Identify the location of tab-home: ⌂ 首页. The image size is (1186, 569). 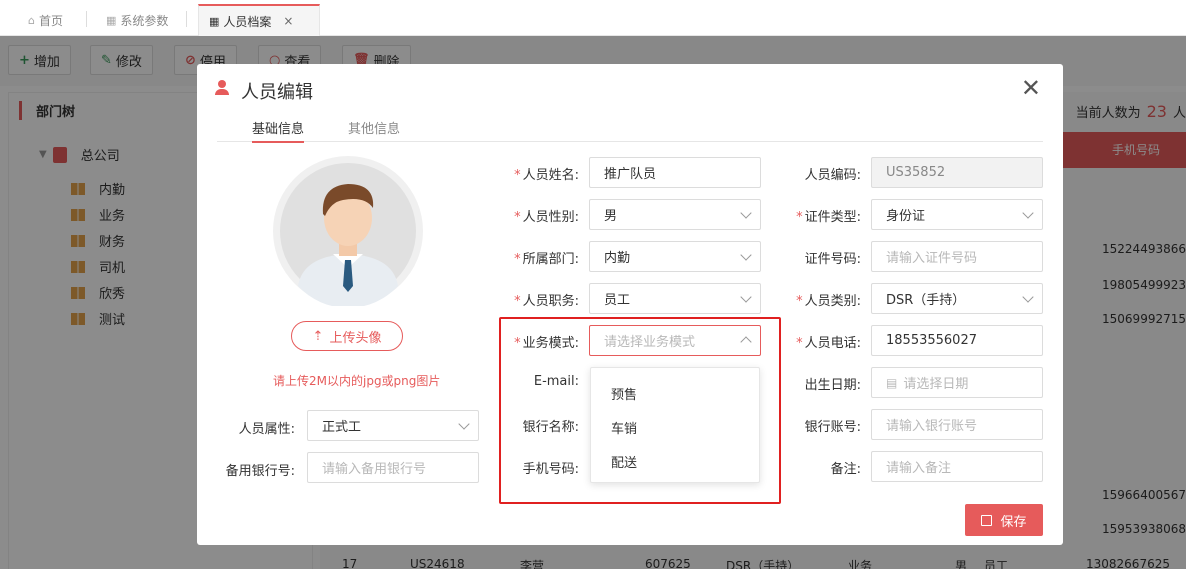
(45, 20).